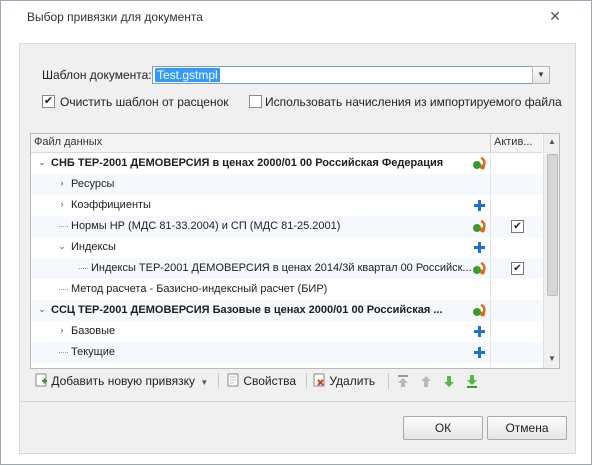  Describe the element at coordinates (426, 383) in the screenshot. I see `move-up-icon` at that location.